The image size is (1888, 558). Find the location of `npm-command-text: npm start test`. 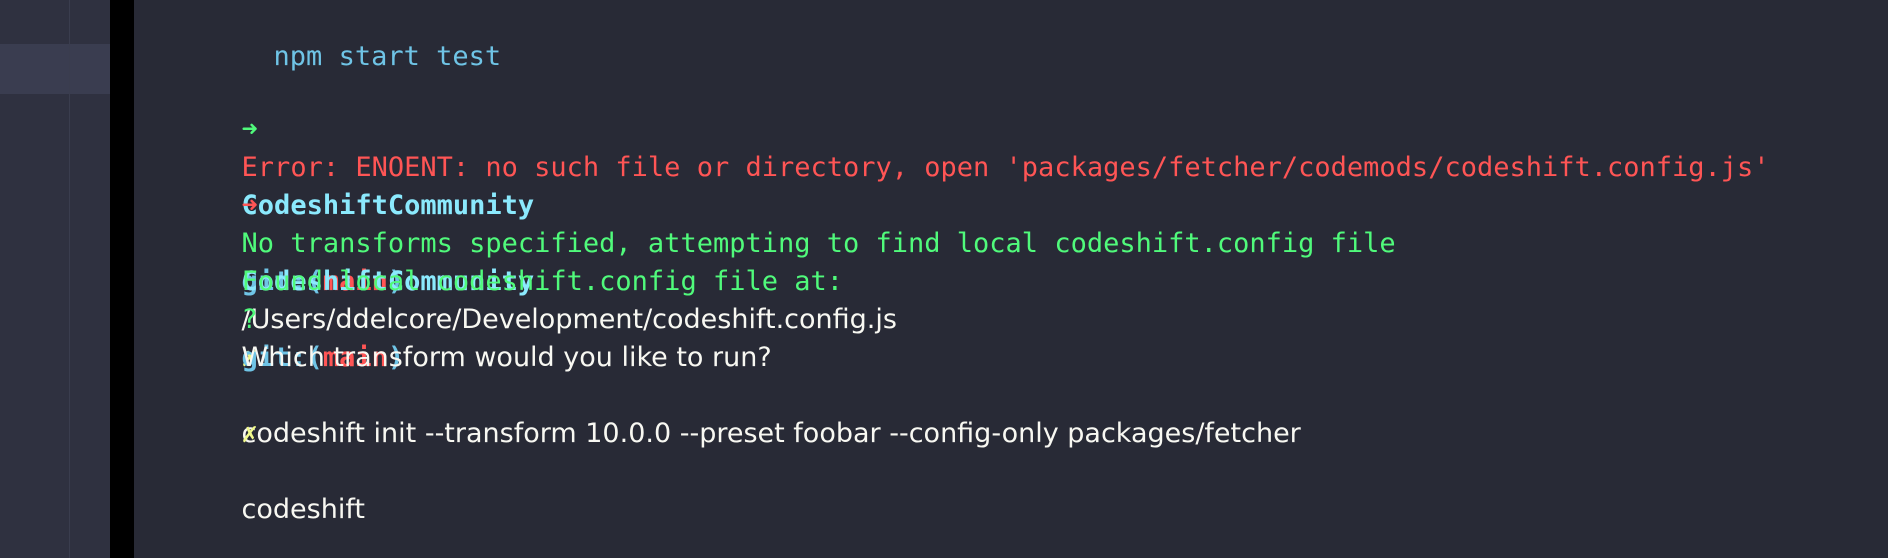

npm-command-text: npm start test is located at coordinates (387, 56).